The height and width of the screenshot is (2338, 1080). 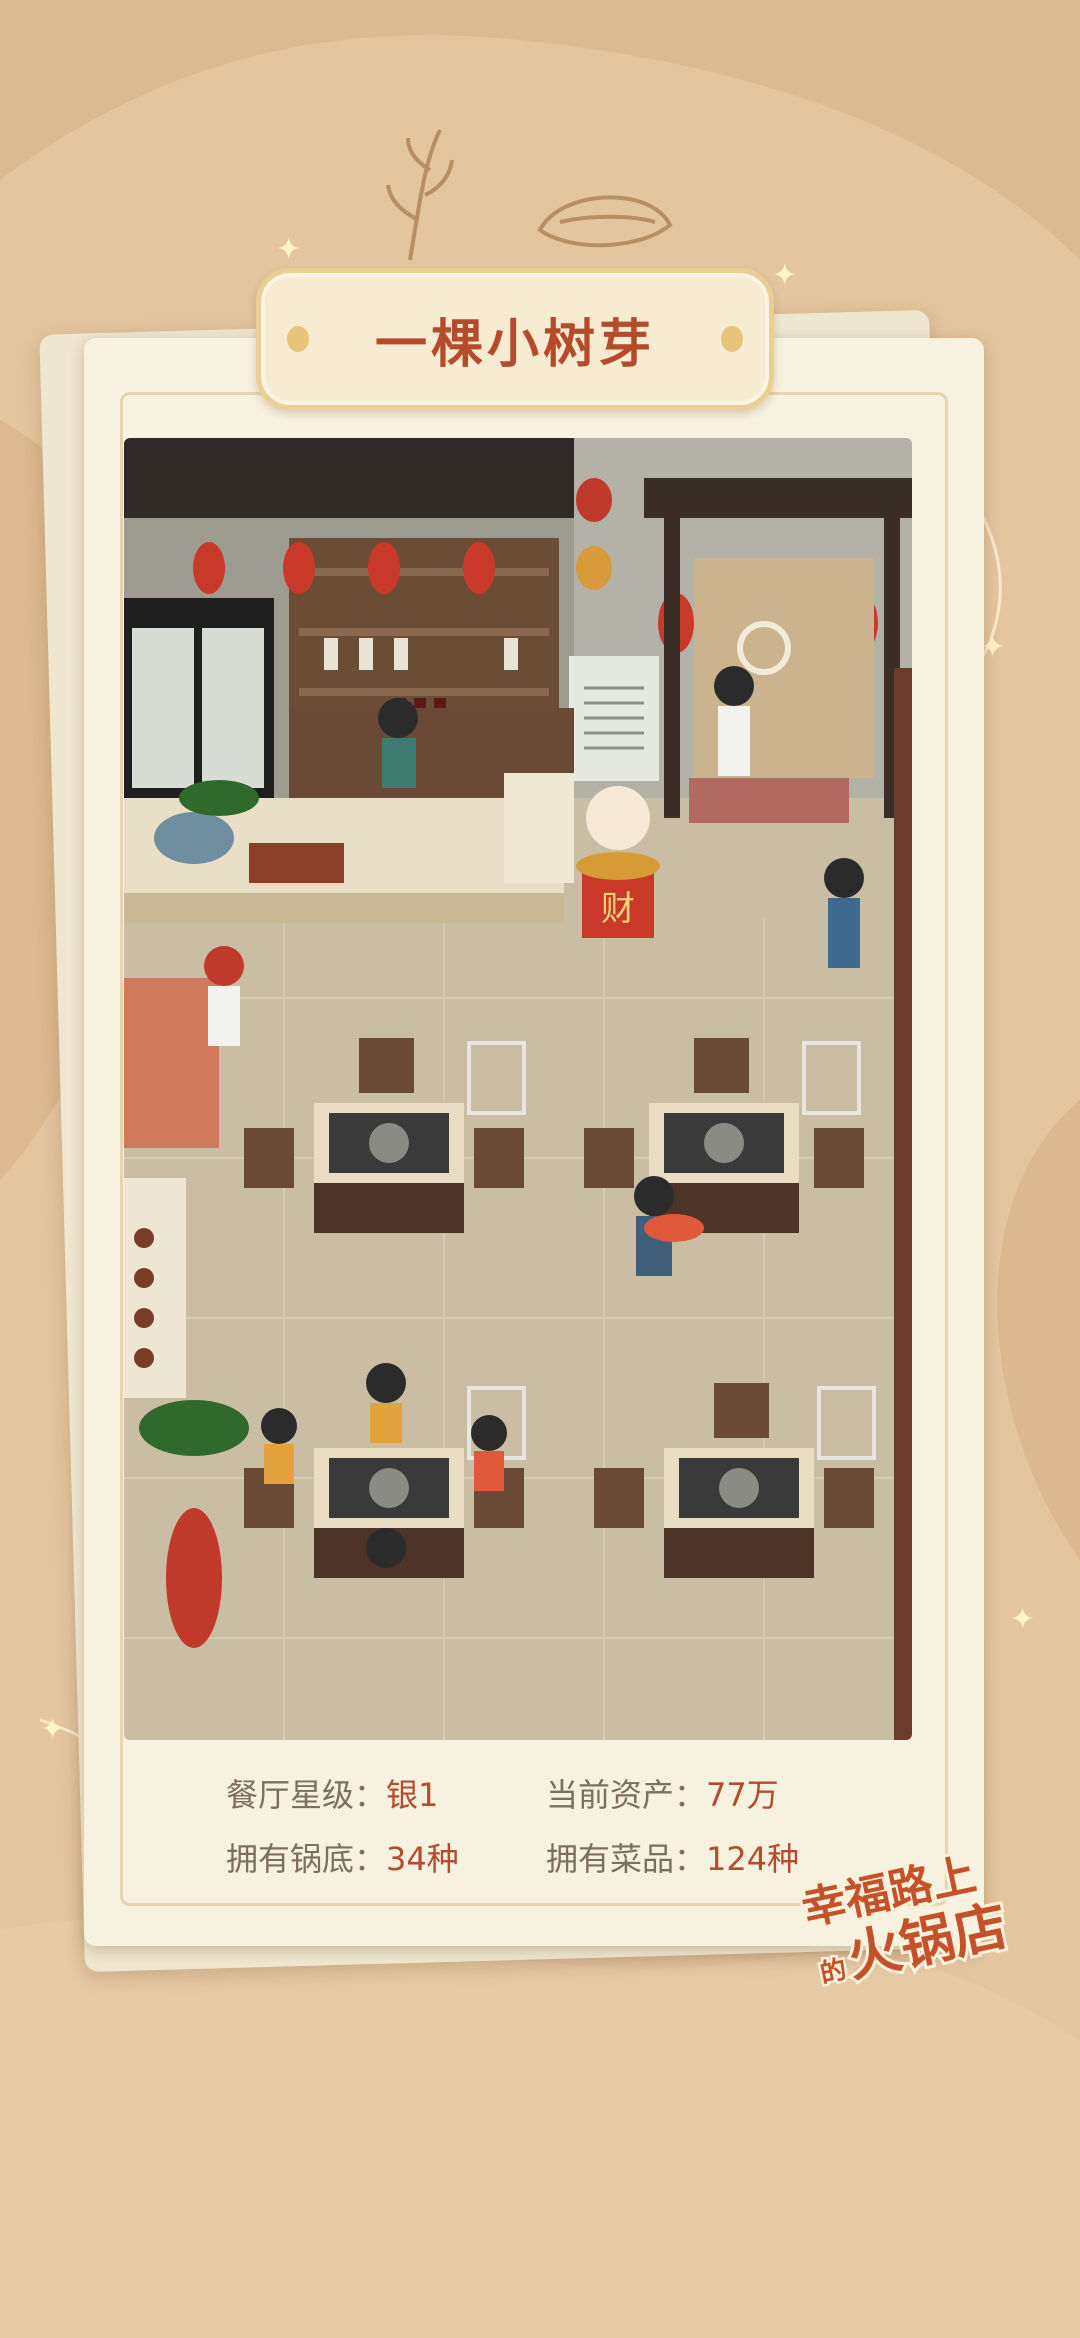 I want to click on lucky-cat-sign: 财, so click(x=618, y=909).